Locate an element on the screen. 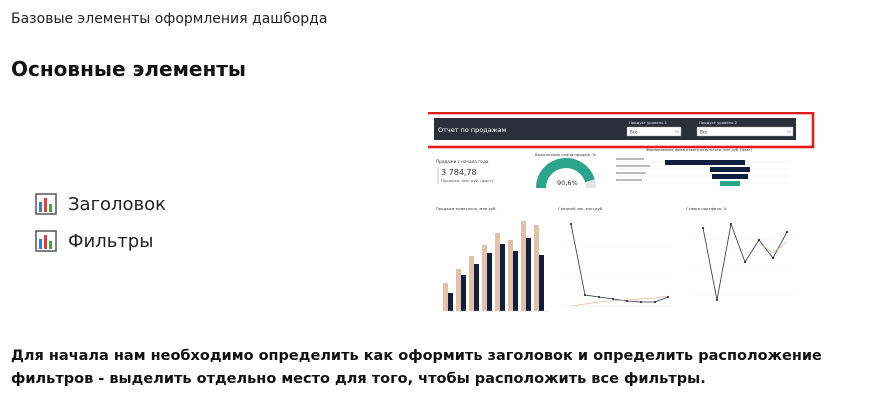 The height and width of the screenshot is (404, 875). filter2-select is located at coordinates (745, 131).